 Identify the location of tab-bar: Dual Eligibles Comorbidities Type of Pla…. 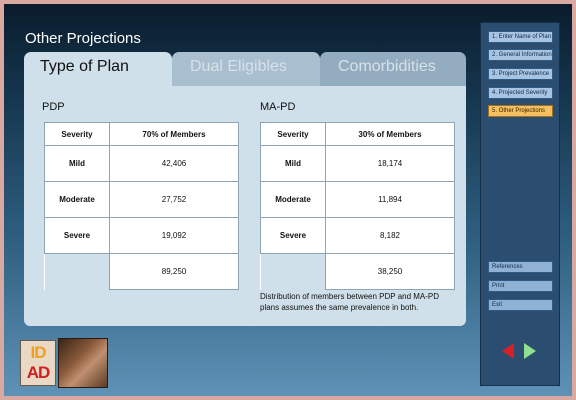
(245, 69).